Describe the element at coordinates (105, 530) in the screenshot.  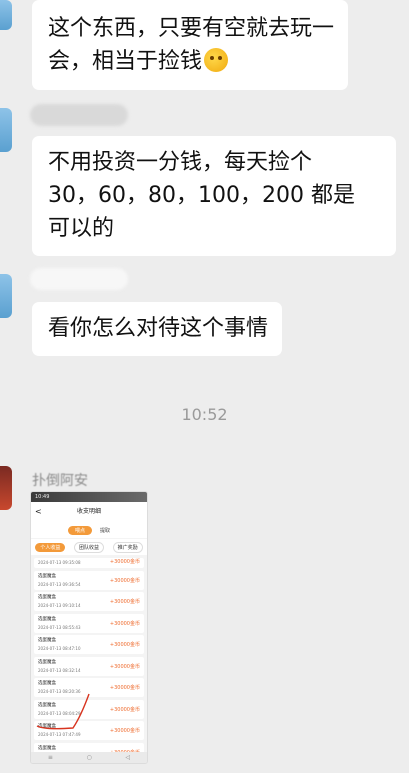
I see `tab: 提取` at that location.